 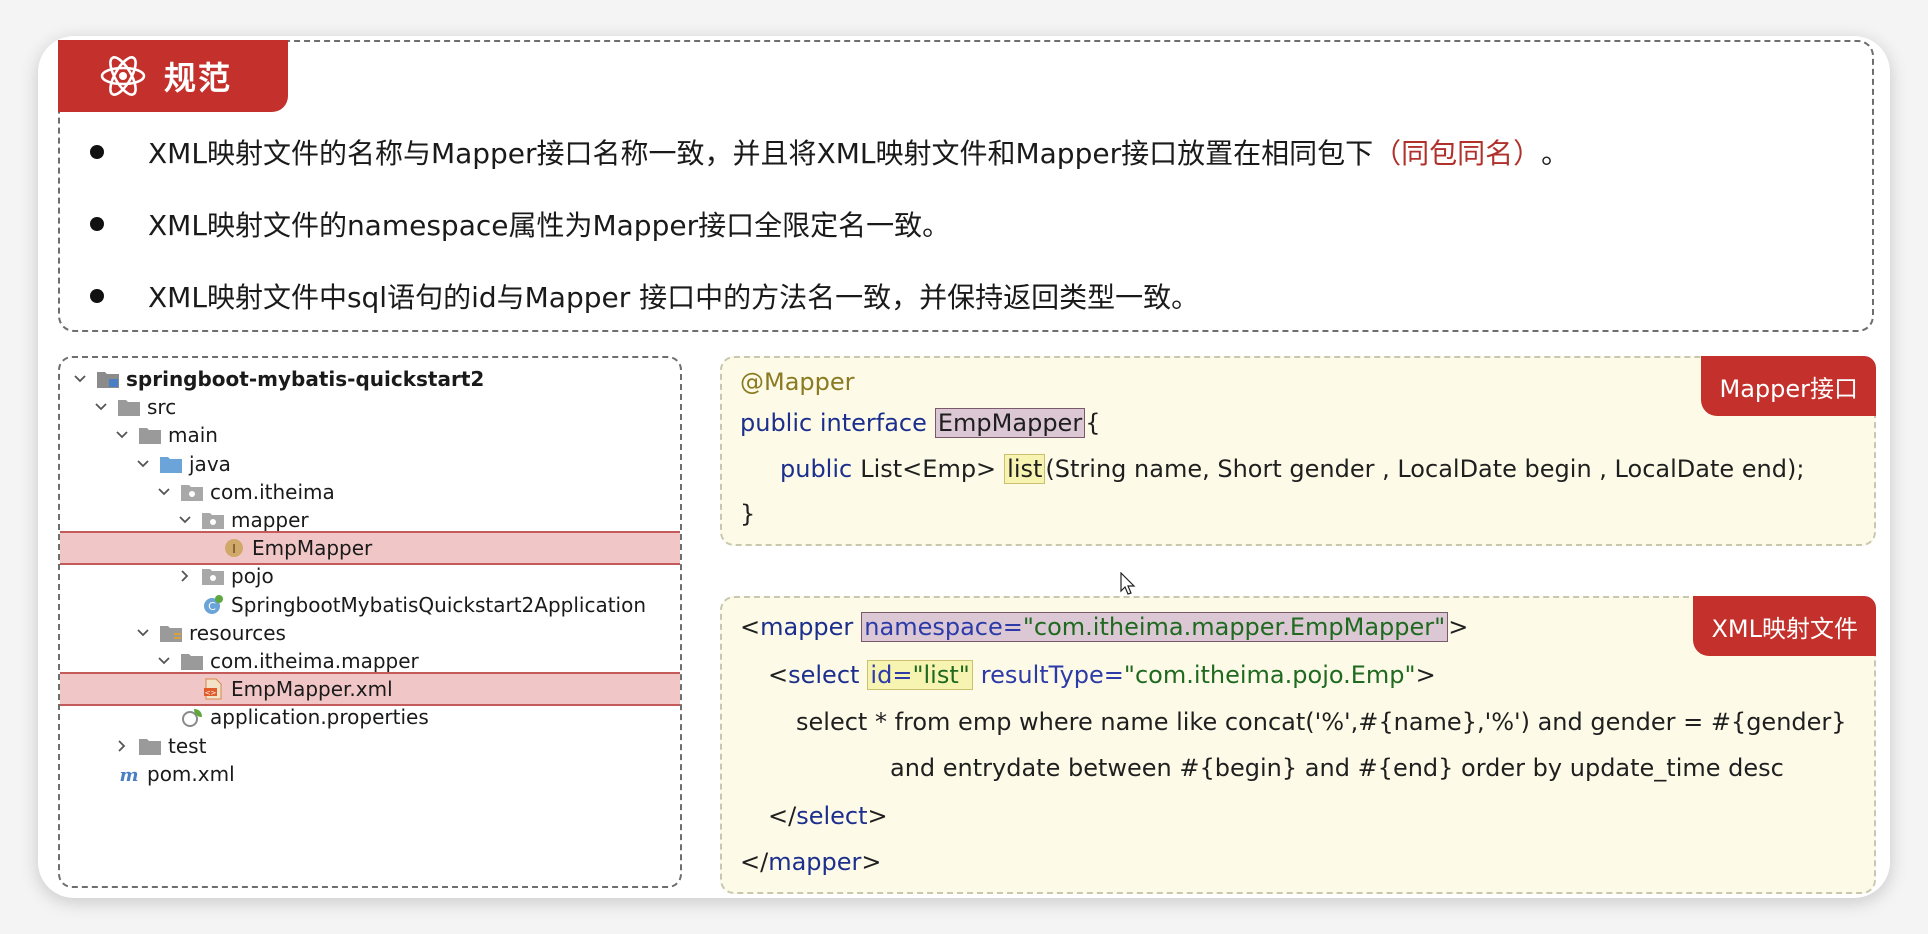 What do you see at coordinates (811, 862) in the screenshot?
I see `code-line: </mapper >` at bounding box center [811, 862].